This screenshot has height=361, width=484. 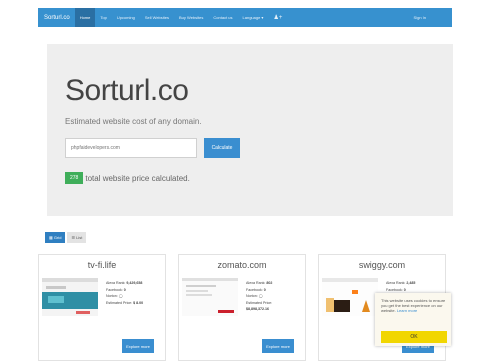 I want to click on sign-in-link: Sign In, so click(x=430, y=17).